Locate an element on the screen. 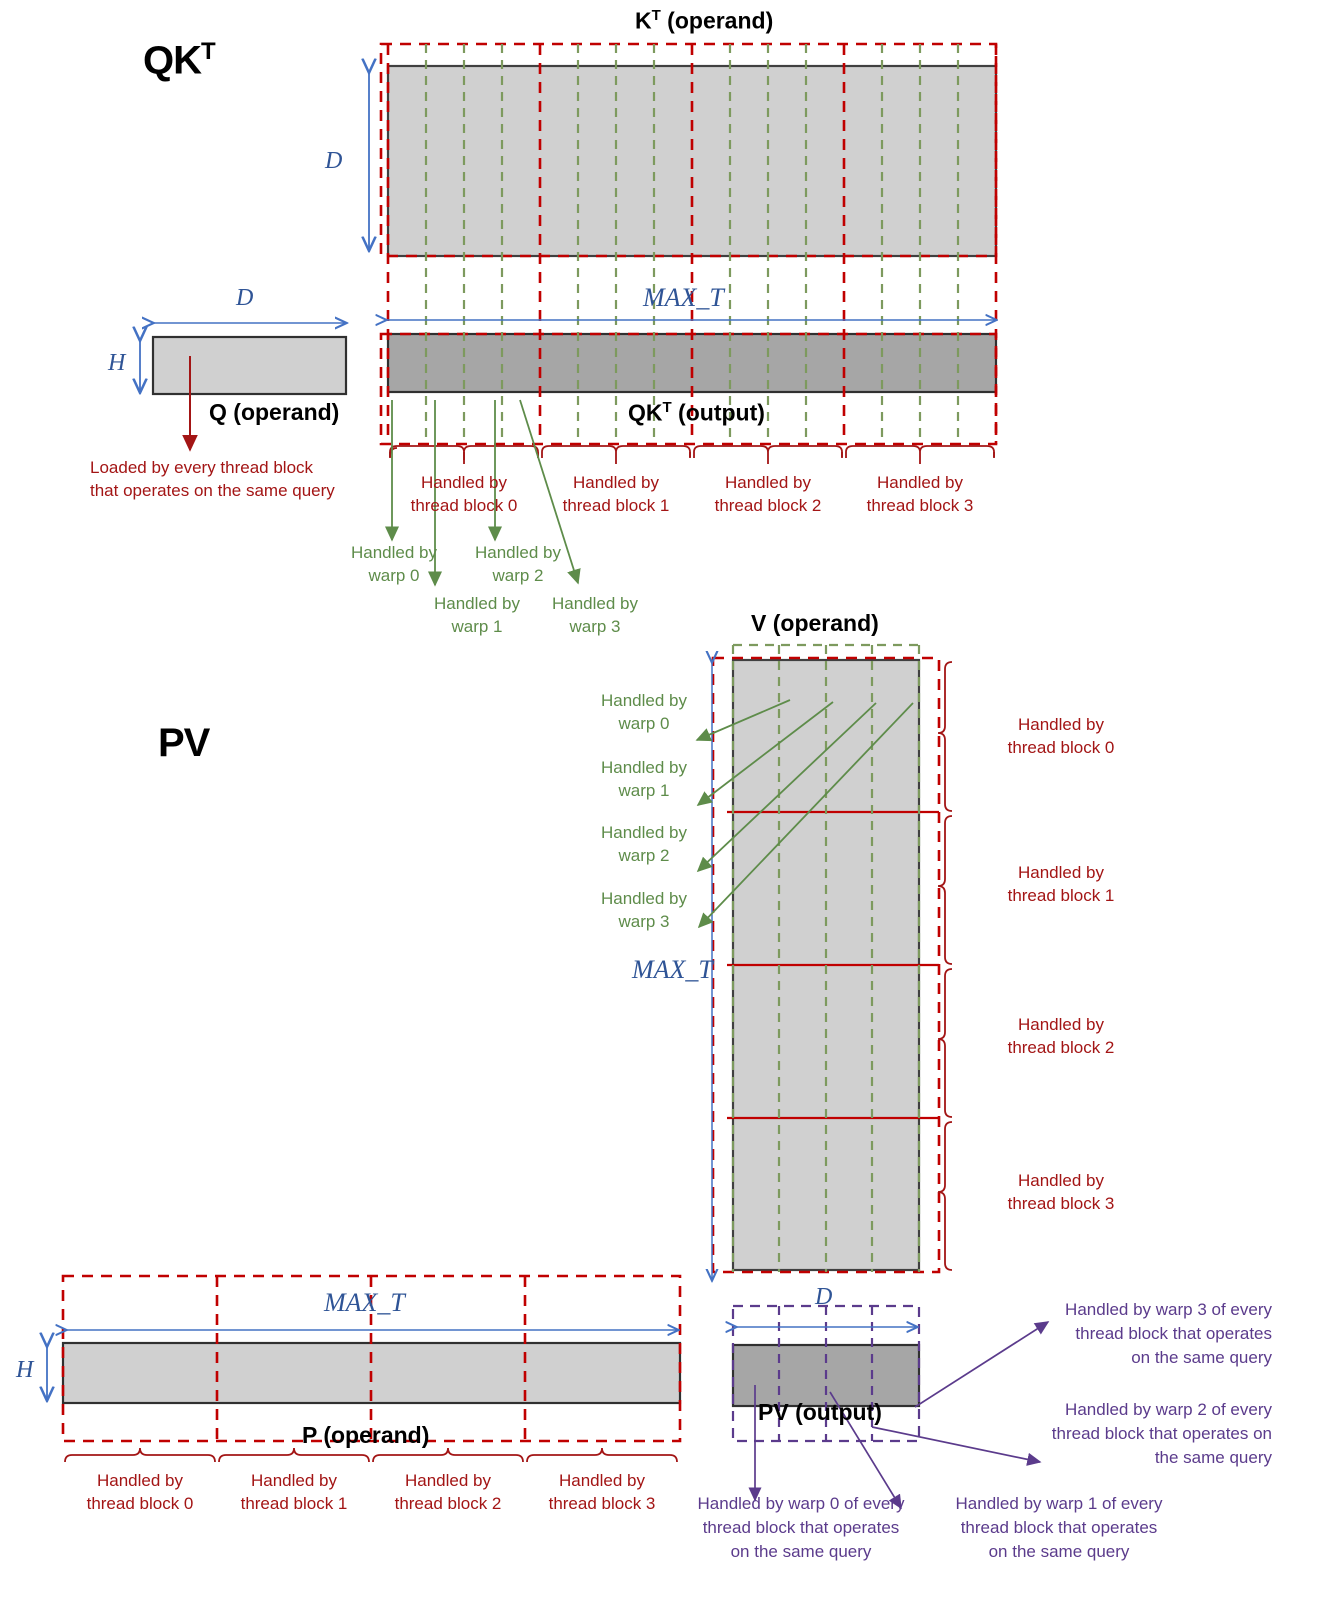  pv-warp-2-arrow is located at coordinates (956, 1446).